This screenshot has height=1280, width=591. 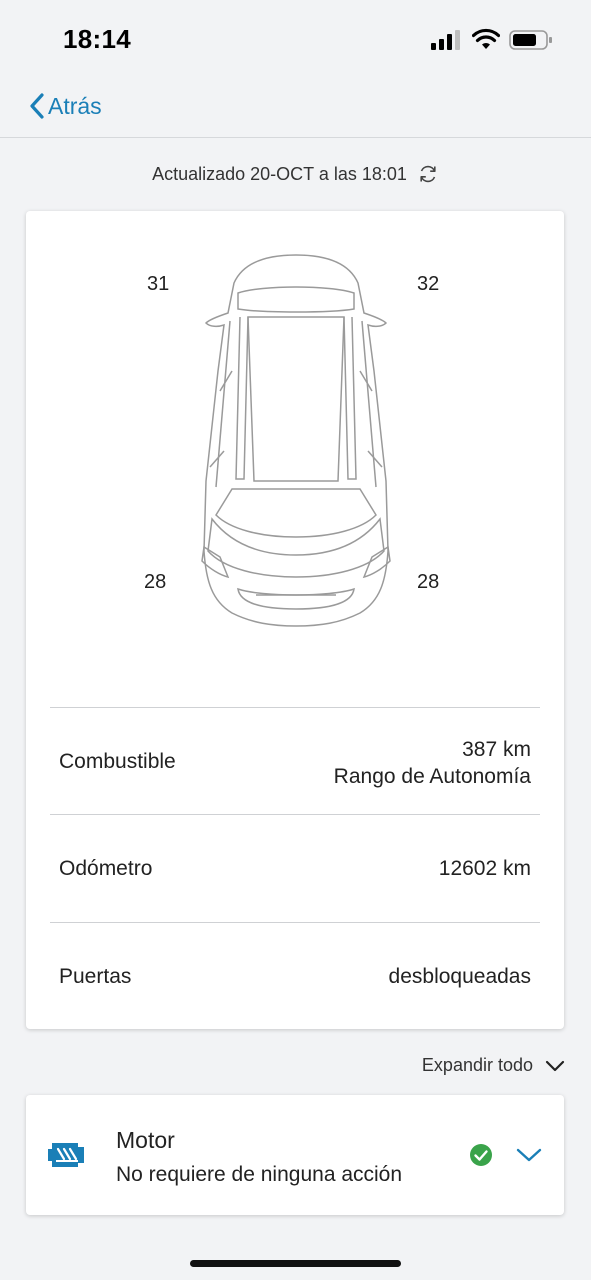 What do you see at coordinates (428, 284) in the screenshot?
I see `tire-pressure-front-right: 32` at bounding box center [428, 284].